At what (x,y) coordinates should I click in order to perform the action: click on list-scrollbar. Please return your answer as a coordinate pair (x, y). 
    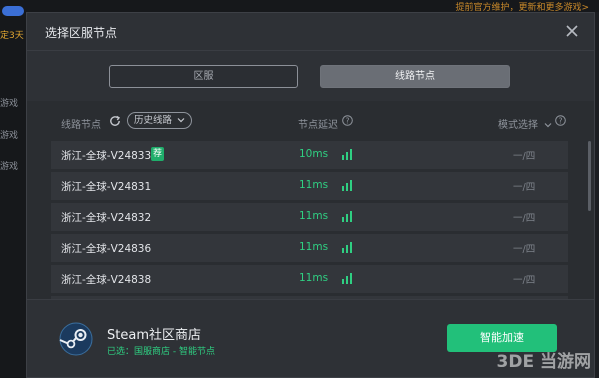
    Looking at the image, I should click on (589, 176).